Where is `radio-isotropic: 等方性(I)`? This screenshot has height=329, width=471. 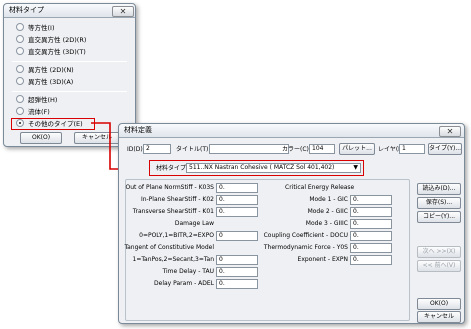
radio-isotropic: 等方性(I) is located at coordinates (35, 28).